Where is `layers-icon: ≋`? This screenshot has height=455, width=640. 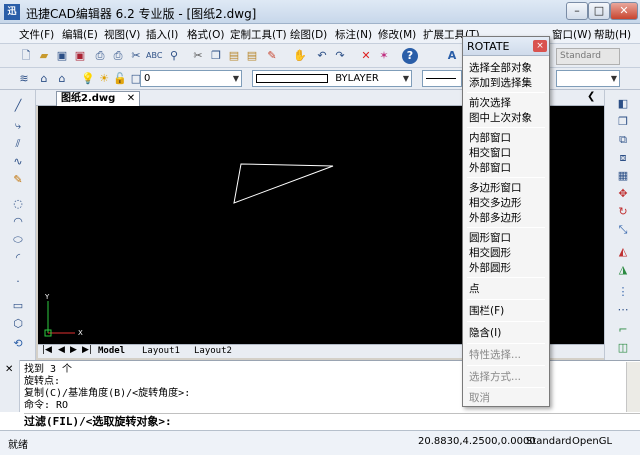
layers-icon: ≋ is located at coordinates (24, 79).